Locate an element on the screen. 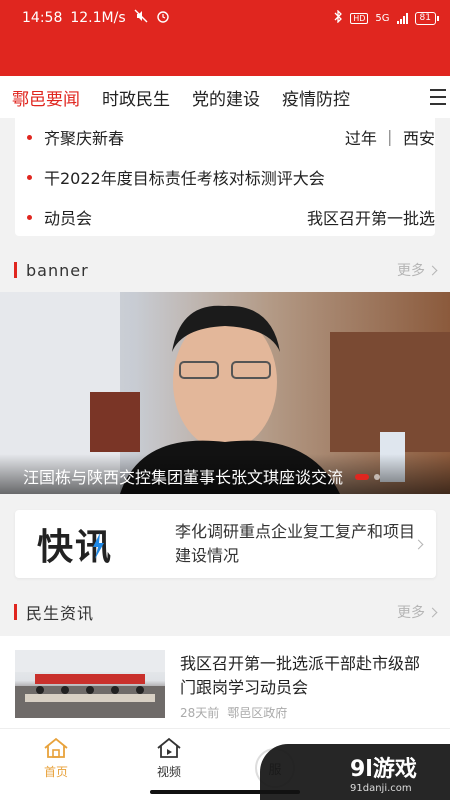 Image resolution: width=450 pixels, height=800 pixels. ticker-text-scroll: 我区召开第一批选 is located at coordinates (370, 218).